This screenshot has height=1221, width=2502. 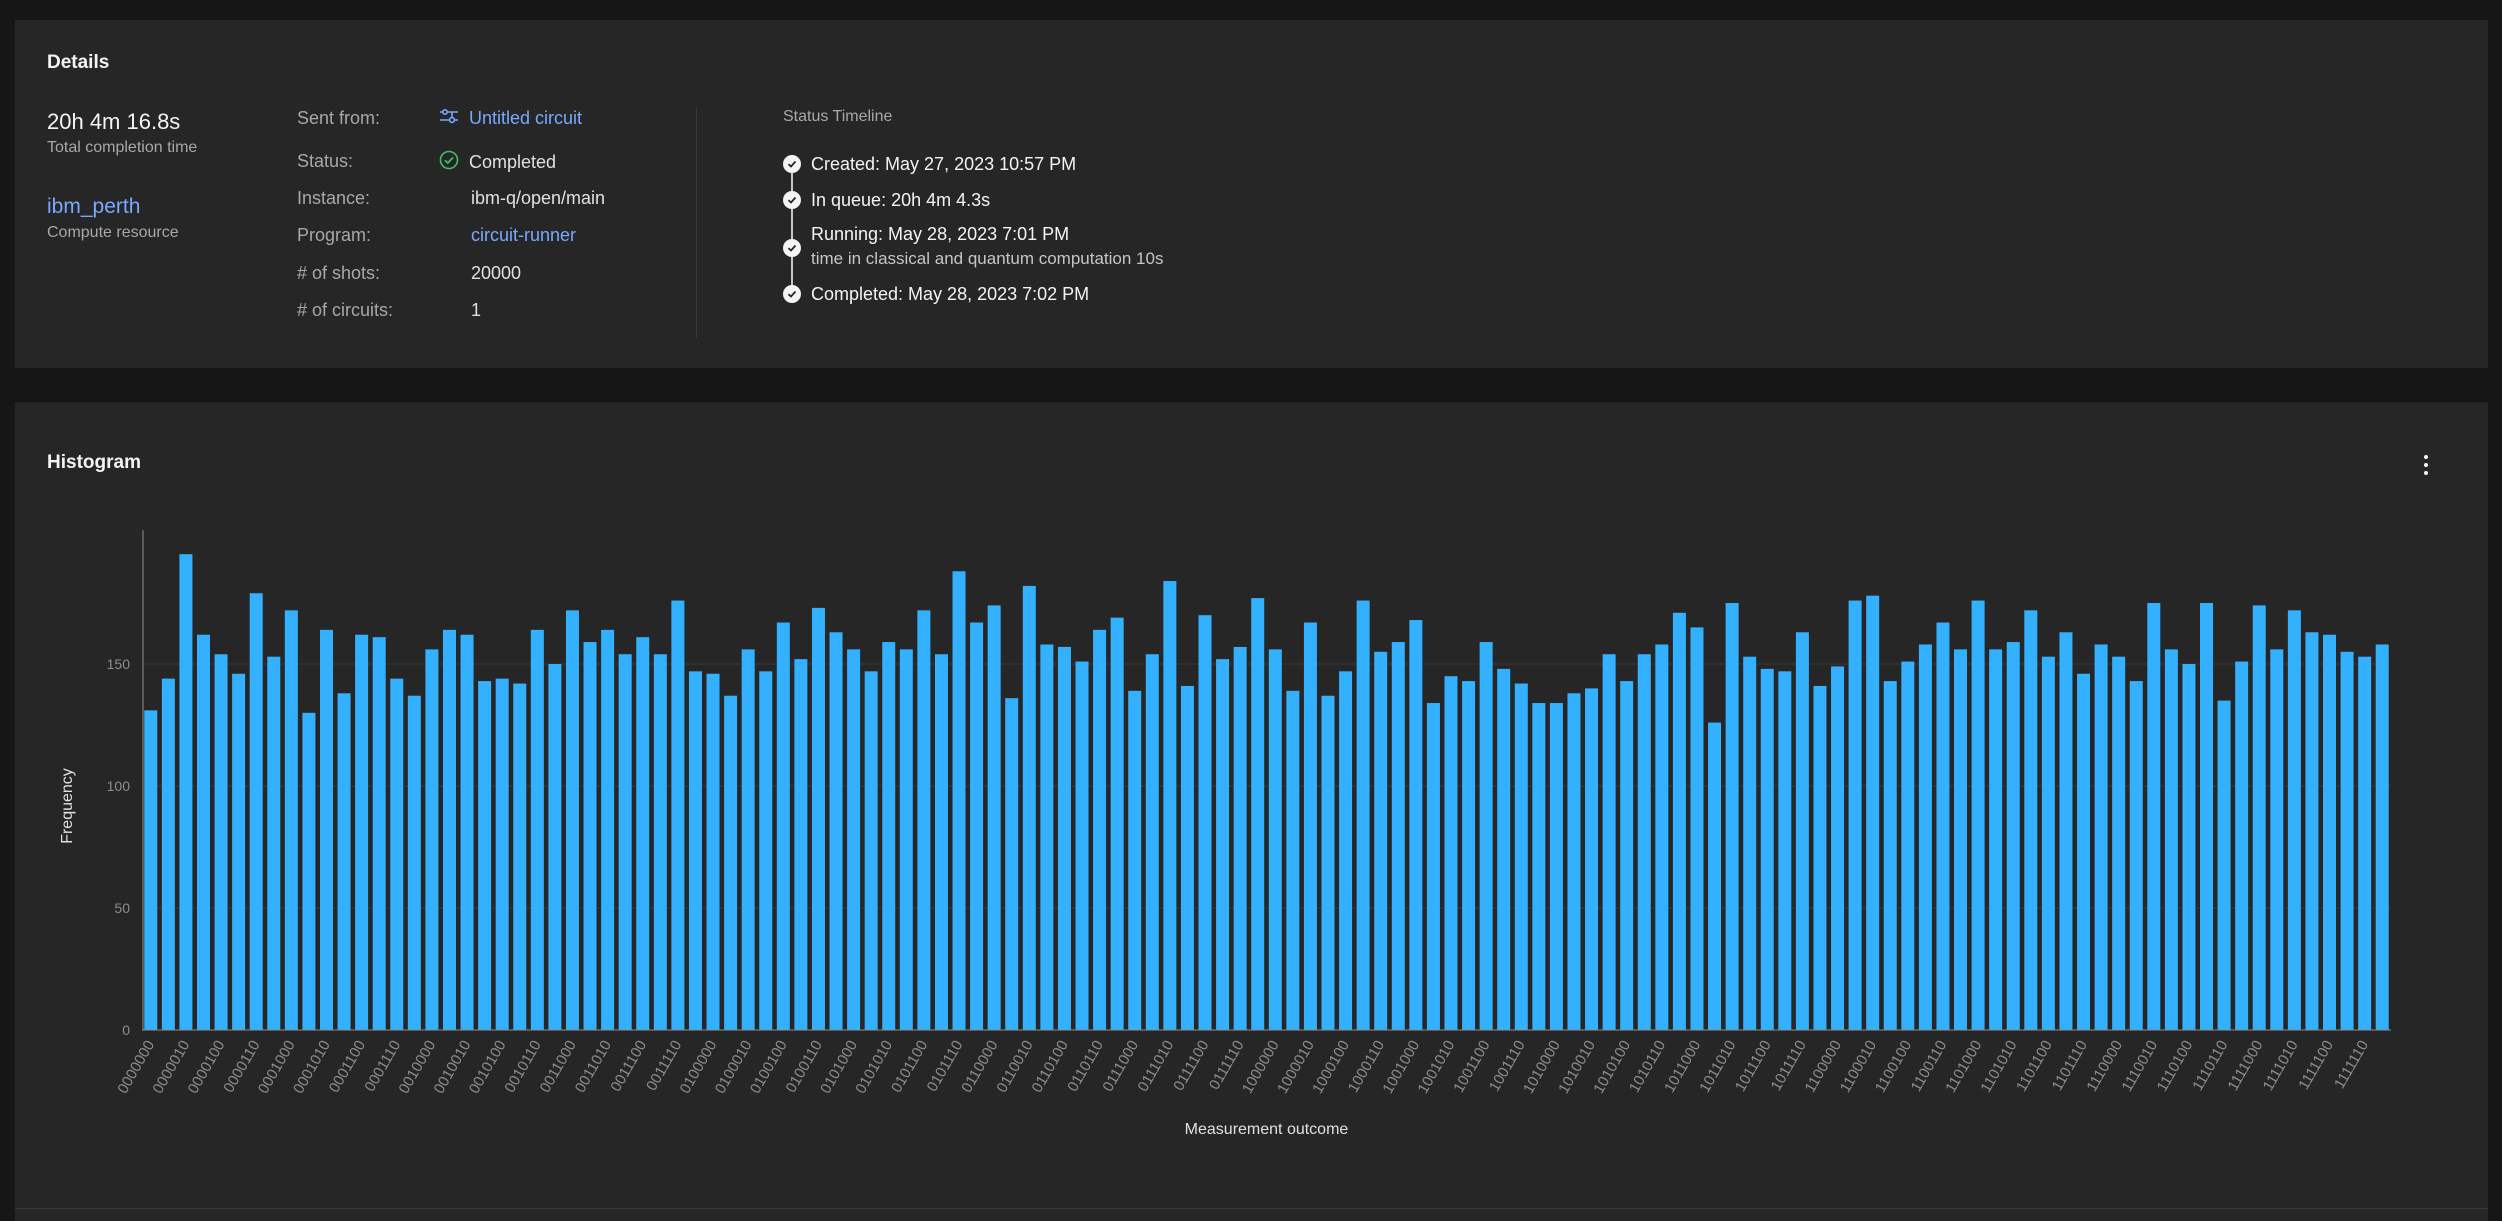 What do you see at coordinates (936, 294) in the screenshot?
I see `timeline-item-completed: Completed: May 28, 2023 7:02 PM` at bounding box center [936, 294].